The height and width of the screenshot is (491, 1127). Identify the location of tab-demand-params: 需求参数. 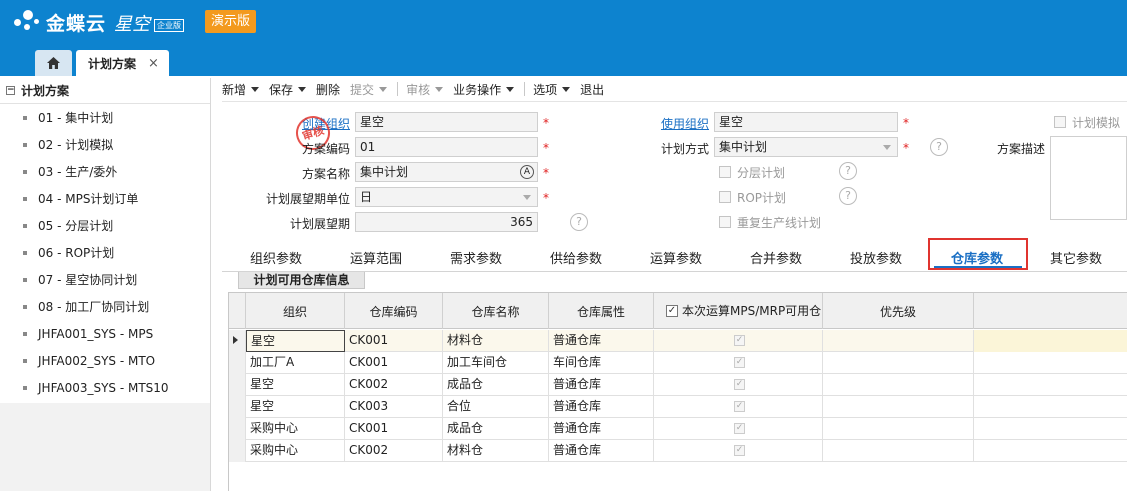
(476, 257).